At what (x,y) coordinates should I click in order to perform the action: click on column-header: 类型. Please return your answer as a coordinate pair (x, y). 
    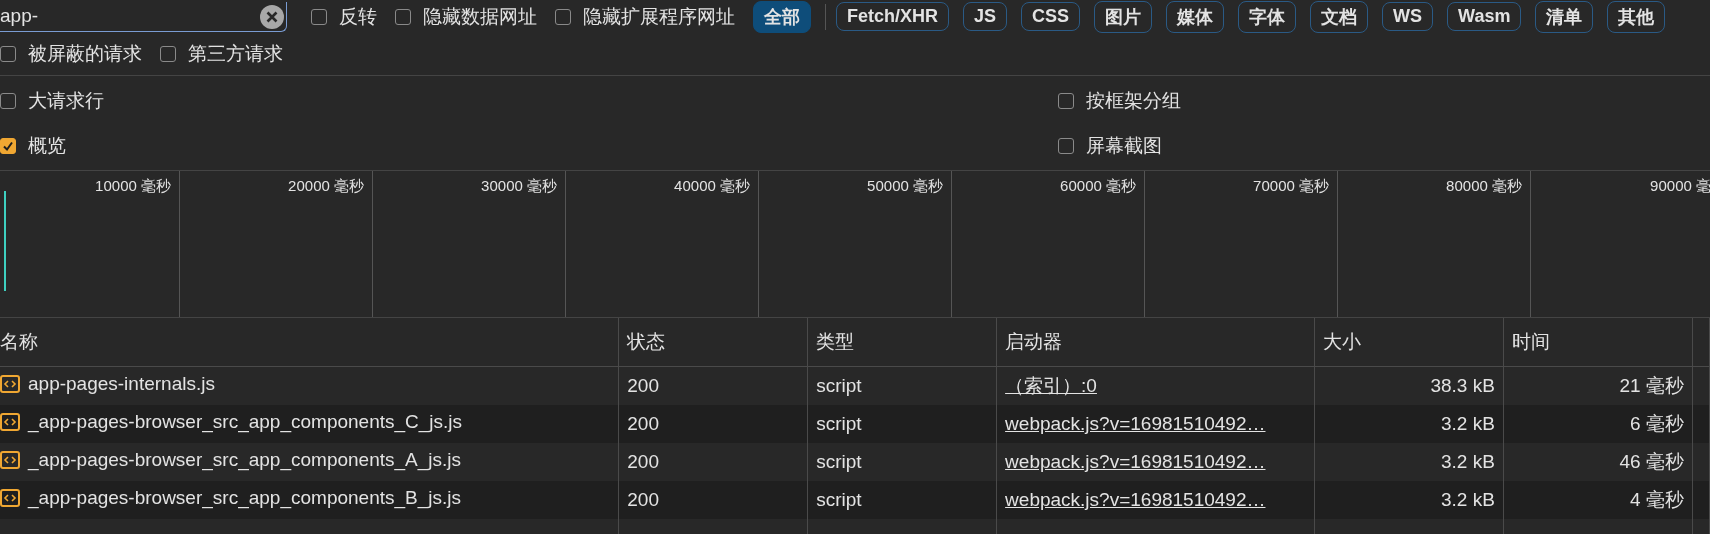
    Looking at the image, I should click on (902, 342).